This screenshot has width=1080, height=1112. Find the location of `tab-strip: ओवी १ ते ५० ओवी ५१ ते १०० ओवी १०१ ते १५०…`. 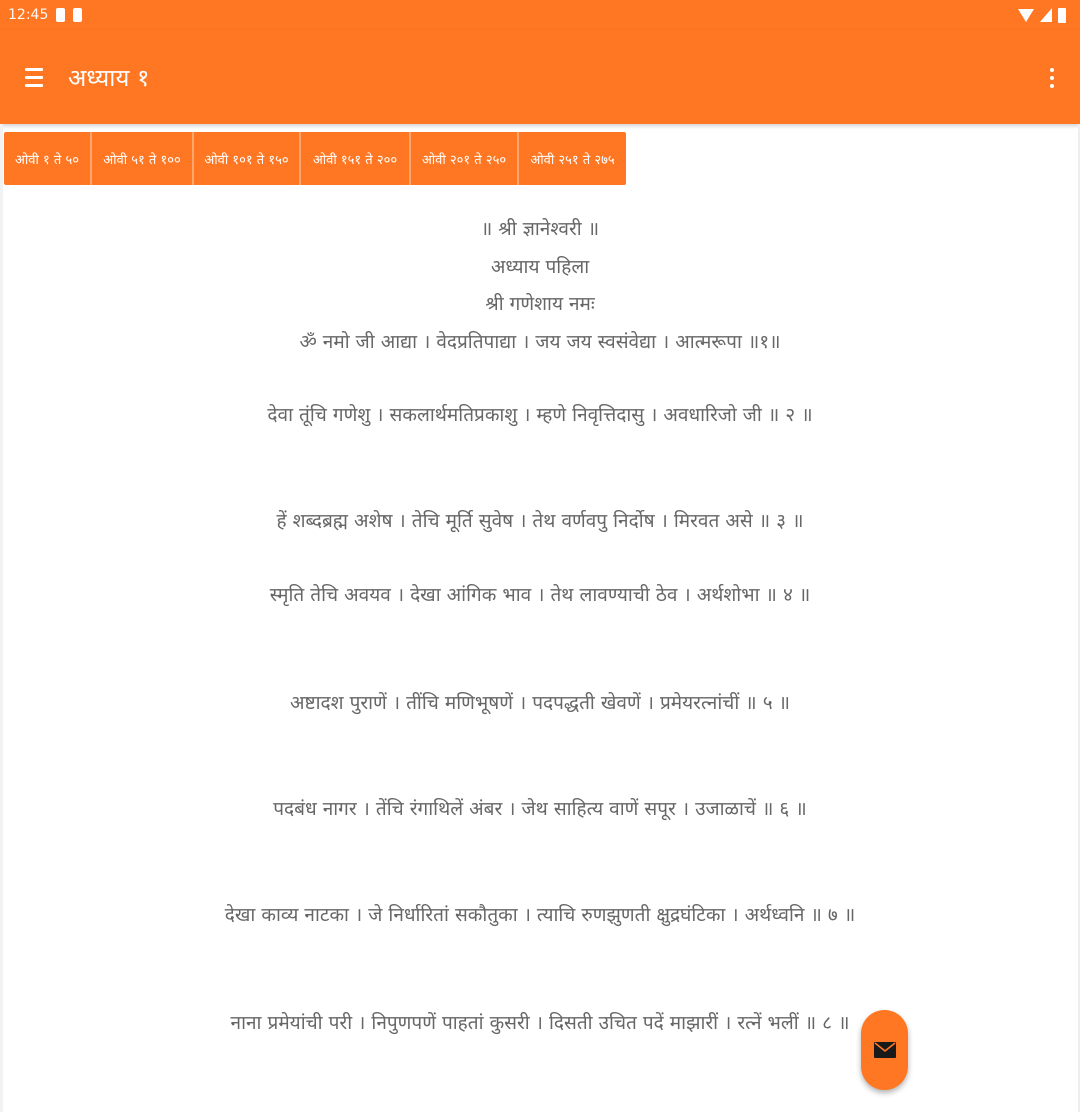

tab-strip: ओवी १ ते ५० ओवी ५१ ते १०० ओवी १०१ ते १५०… is located at coordinates (315, 158).